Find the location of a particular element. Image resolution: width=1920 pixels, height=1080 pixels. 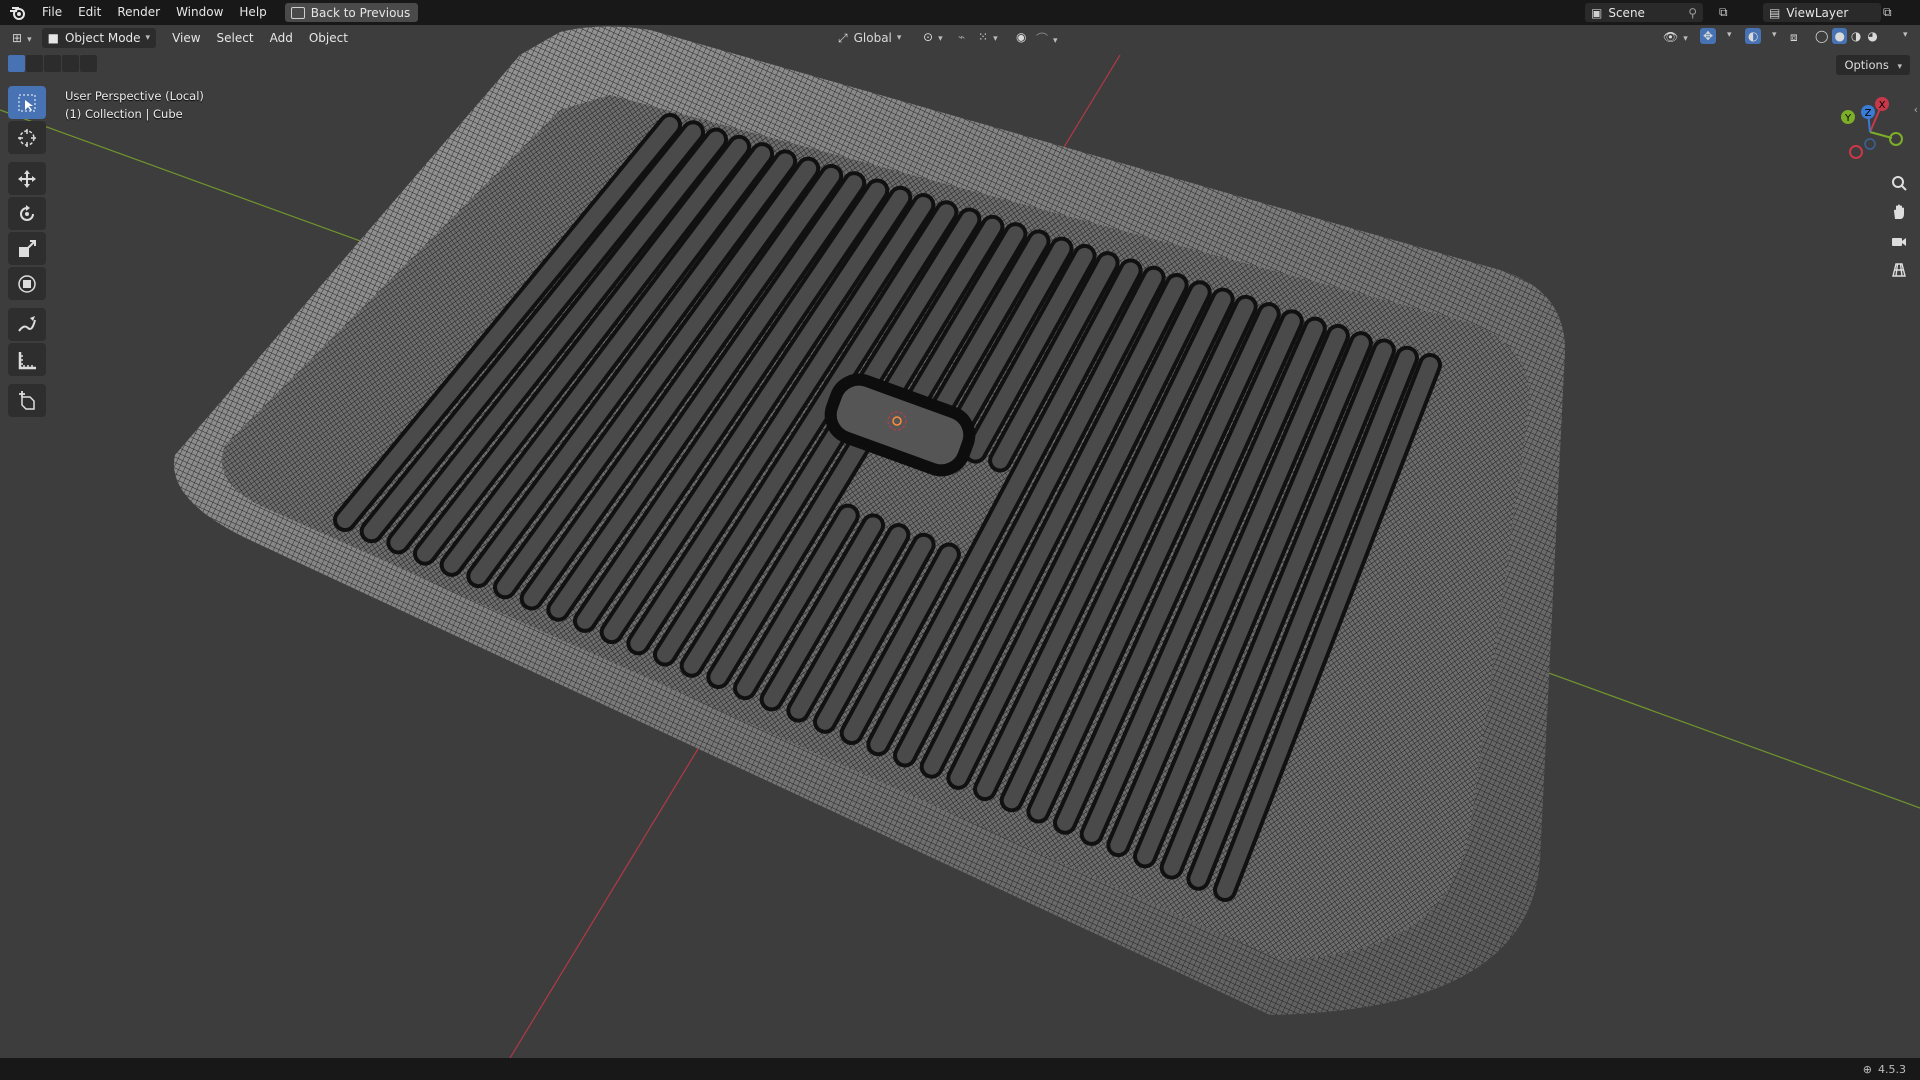

rotate-icon is located at coordinates (27, 212).